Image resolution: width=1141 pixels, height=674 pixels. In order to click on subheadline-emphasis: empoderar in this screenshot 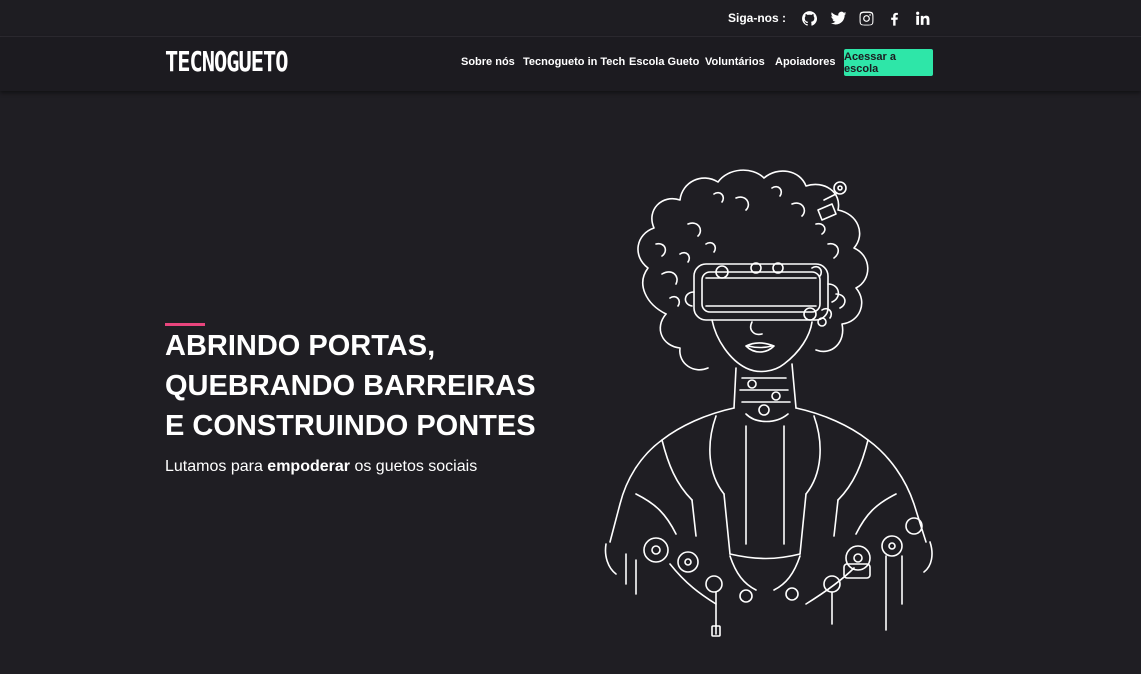, I will do `click(308, 466)`.